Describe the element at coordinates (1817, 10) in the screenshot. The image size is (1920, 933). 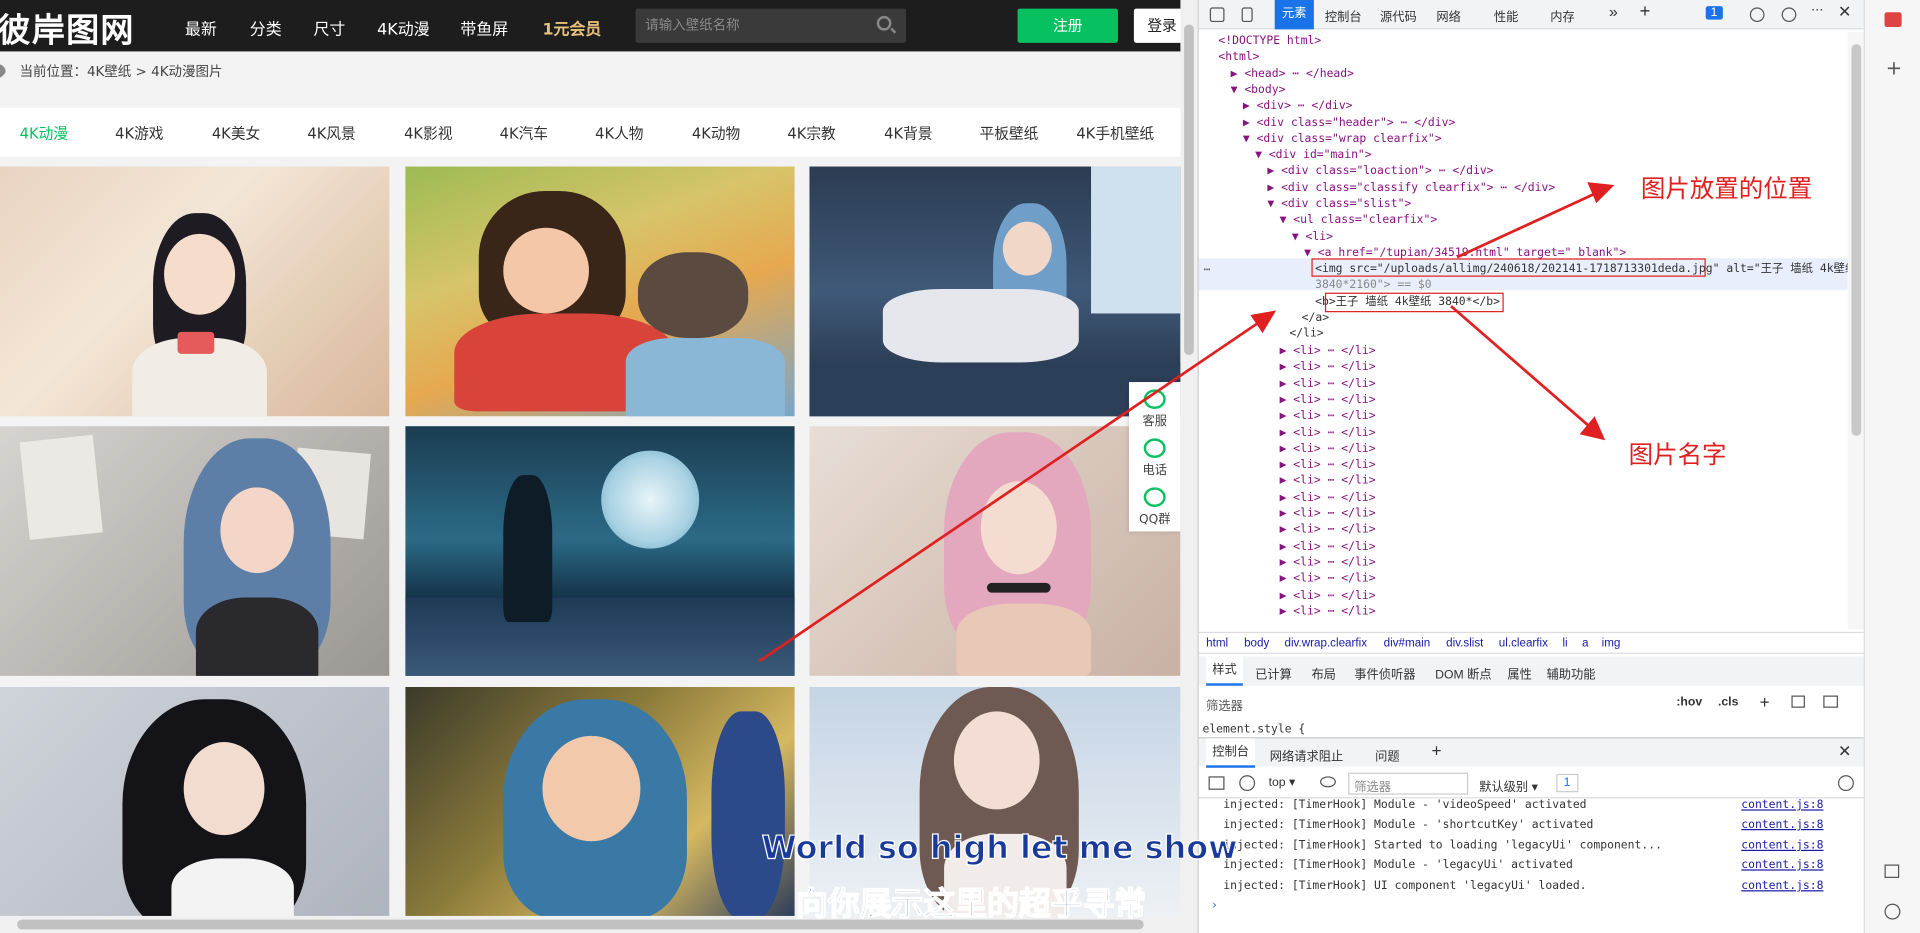
I see `more-options-icon: ⋯` at that location.